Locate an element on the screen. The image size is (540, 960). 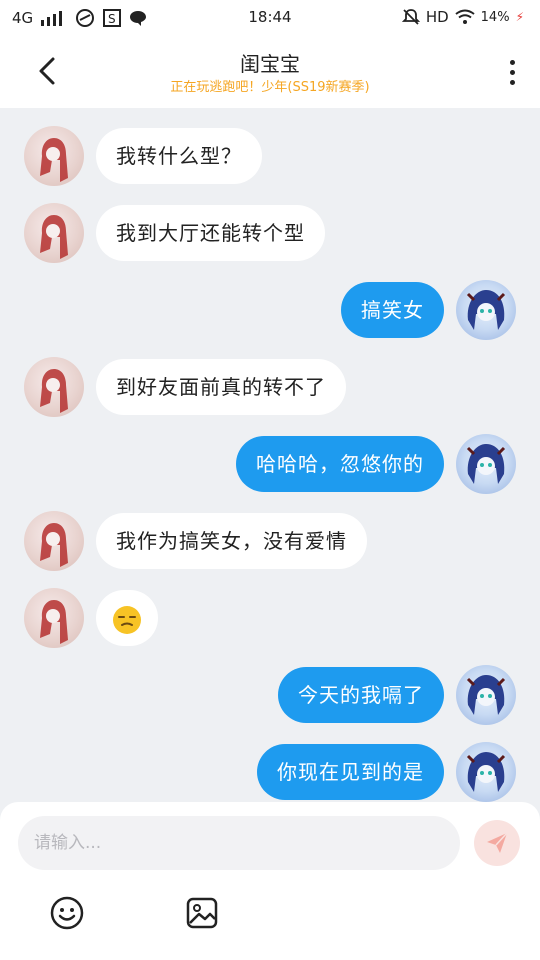
message-row: 你现在见到的是 is located at coordinates (270, 773).